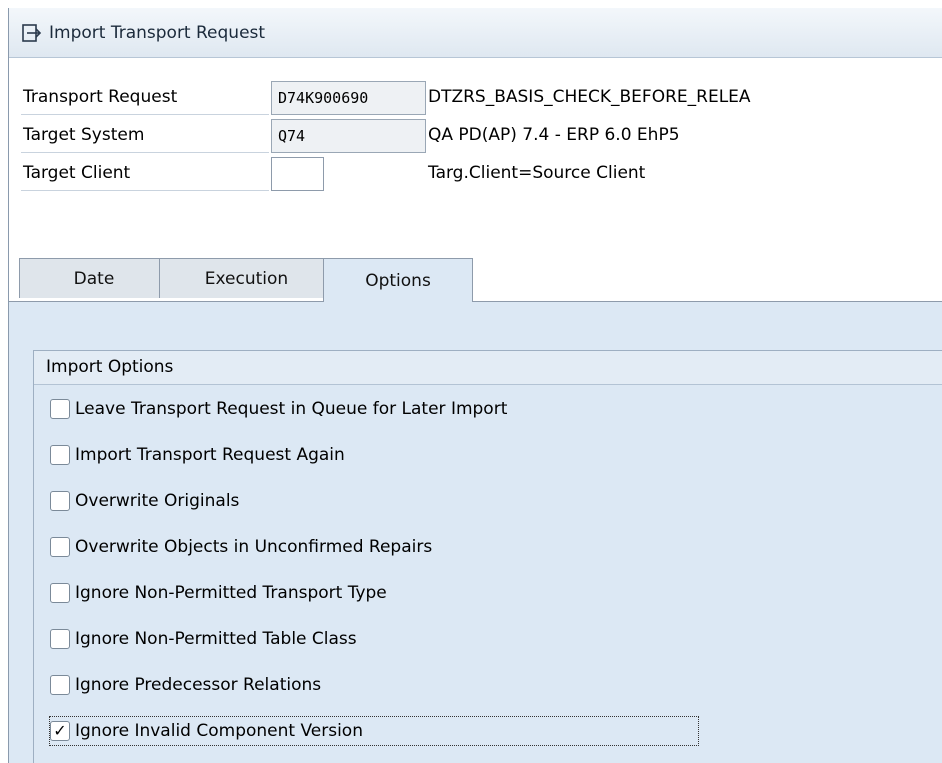 This screenshot has width=942, height=763. Describe the element at coordinates (231, 593) in the screenshot. I see `option-label: Ignore Non-Permitted Transport Type` at that location.